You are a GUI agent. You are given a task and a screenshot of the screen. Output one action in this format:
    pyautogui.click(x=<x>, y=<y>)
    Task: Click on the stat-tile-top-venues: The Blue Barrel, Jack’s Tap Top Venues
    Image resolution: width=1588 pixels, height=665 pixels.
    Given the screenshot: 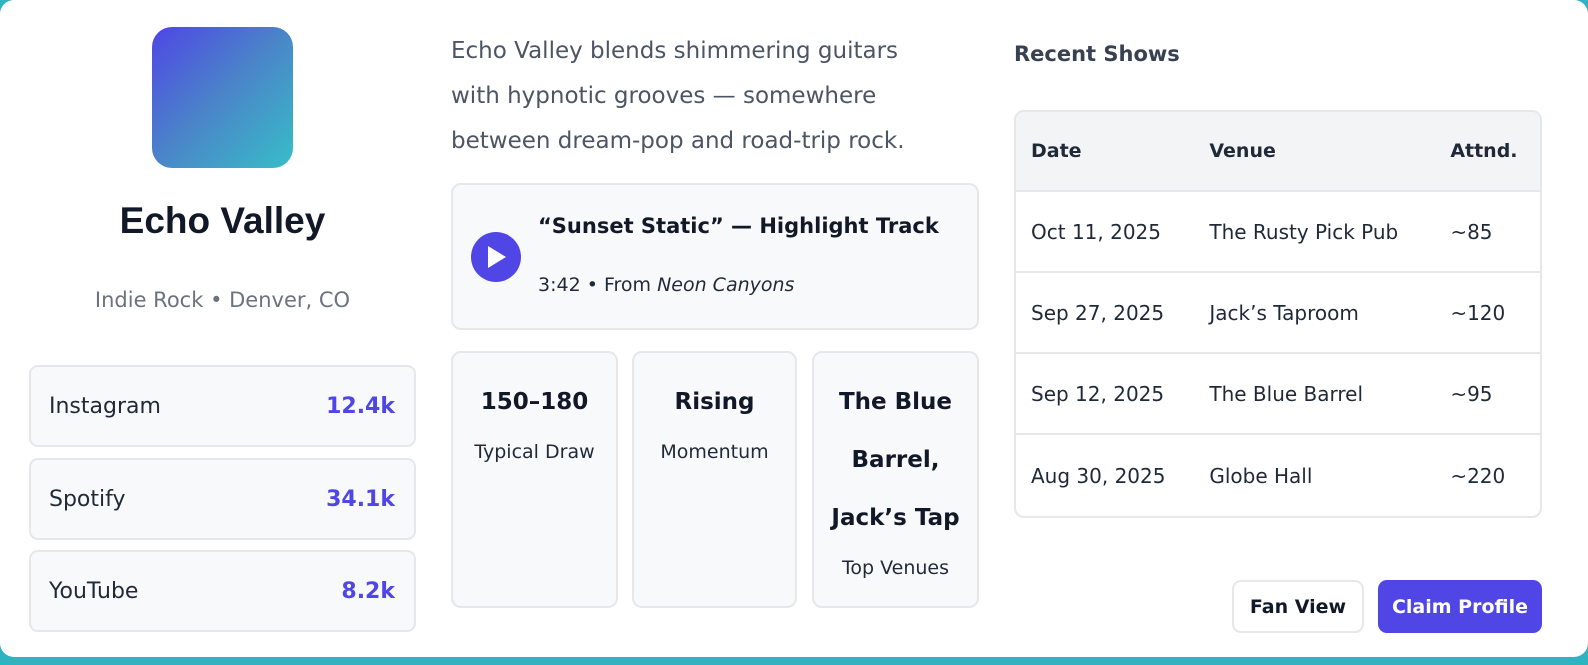 What is the action you would take?
    pyautogui.click(x=895, y=479)
    